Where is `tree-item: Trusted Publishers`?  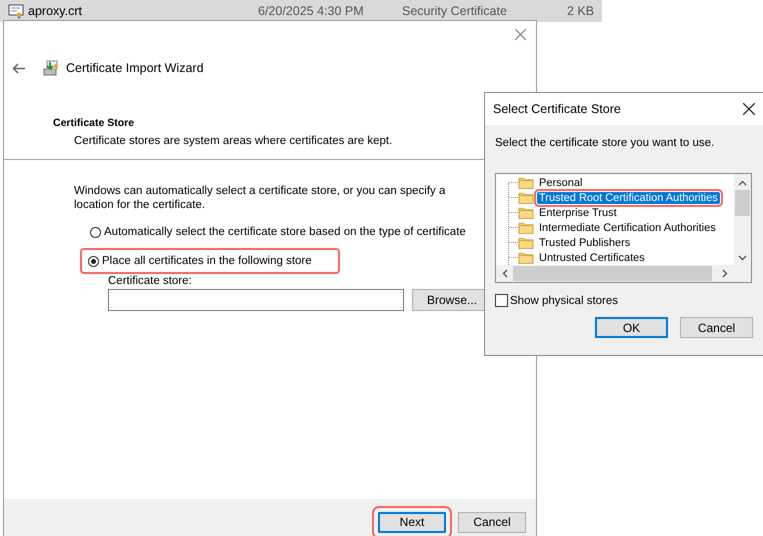 tree-item: Trusted Publishers is located at coordinates (584, 242).